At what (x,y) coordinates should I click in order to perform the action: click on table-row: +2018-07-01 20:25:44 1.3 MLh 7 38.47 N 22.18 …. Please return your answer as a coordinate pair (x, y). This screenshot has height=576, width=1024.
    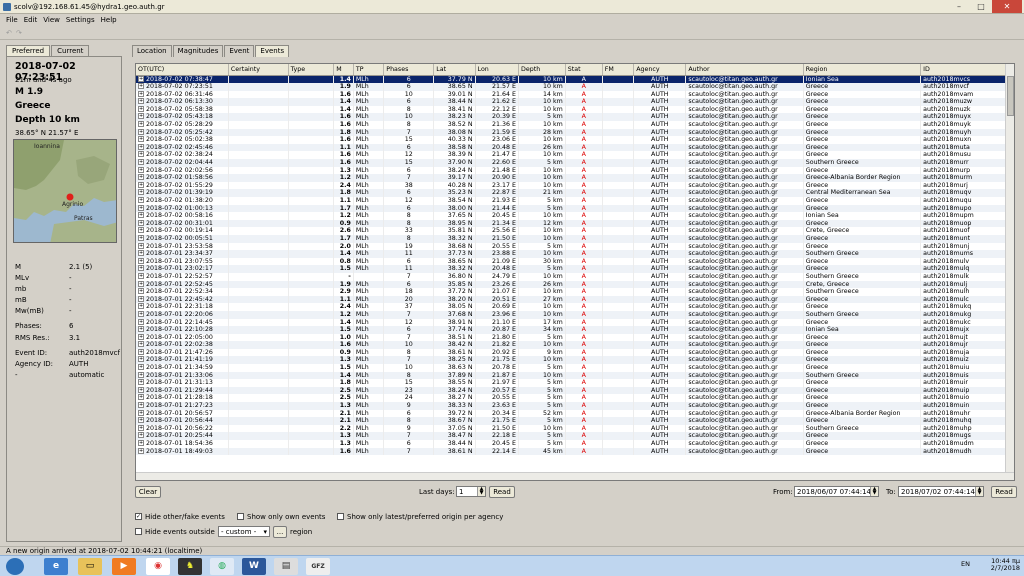
    Looking at the image, I should click on (571, 436).